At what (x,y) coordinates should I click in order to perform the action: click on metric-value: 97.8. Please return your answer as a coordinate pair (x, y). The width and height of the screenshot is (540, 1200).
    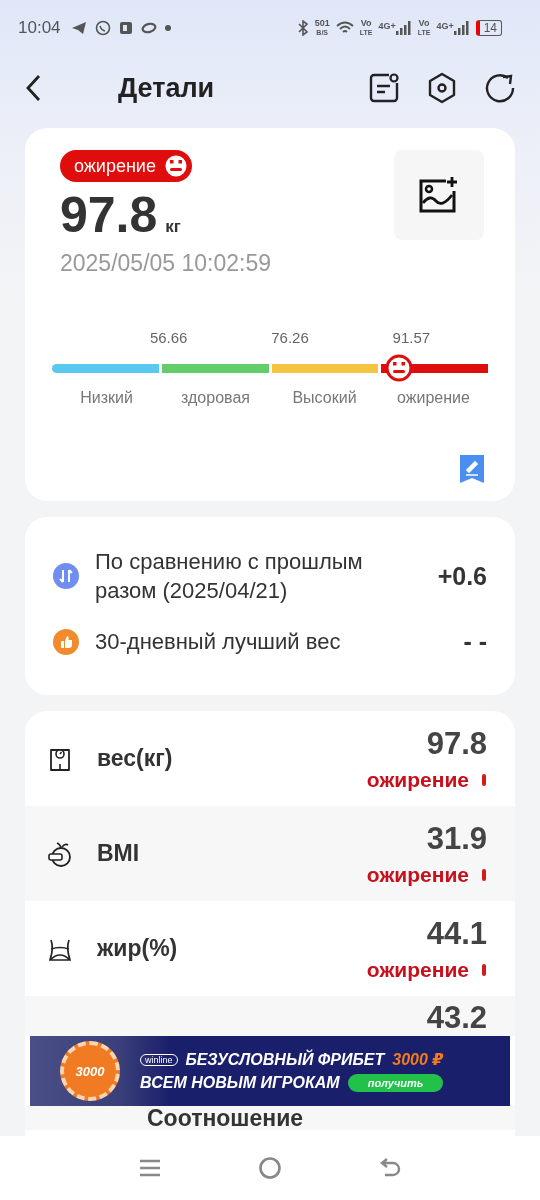
    Looking at the image, I should click on (456, 743).